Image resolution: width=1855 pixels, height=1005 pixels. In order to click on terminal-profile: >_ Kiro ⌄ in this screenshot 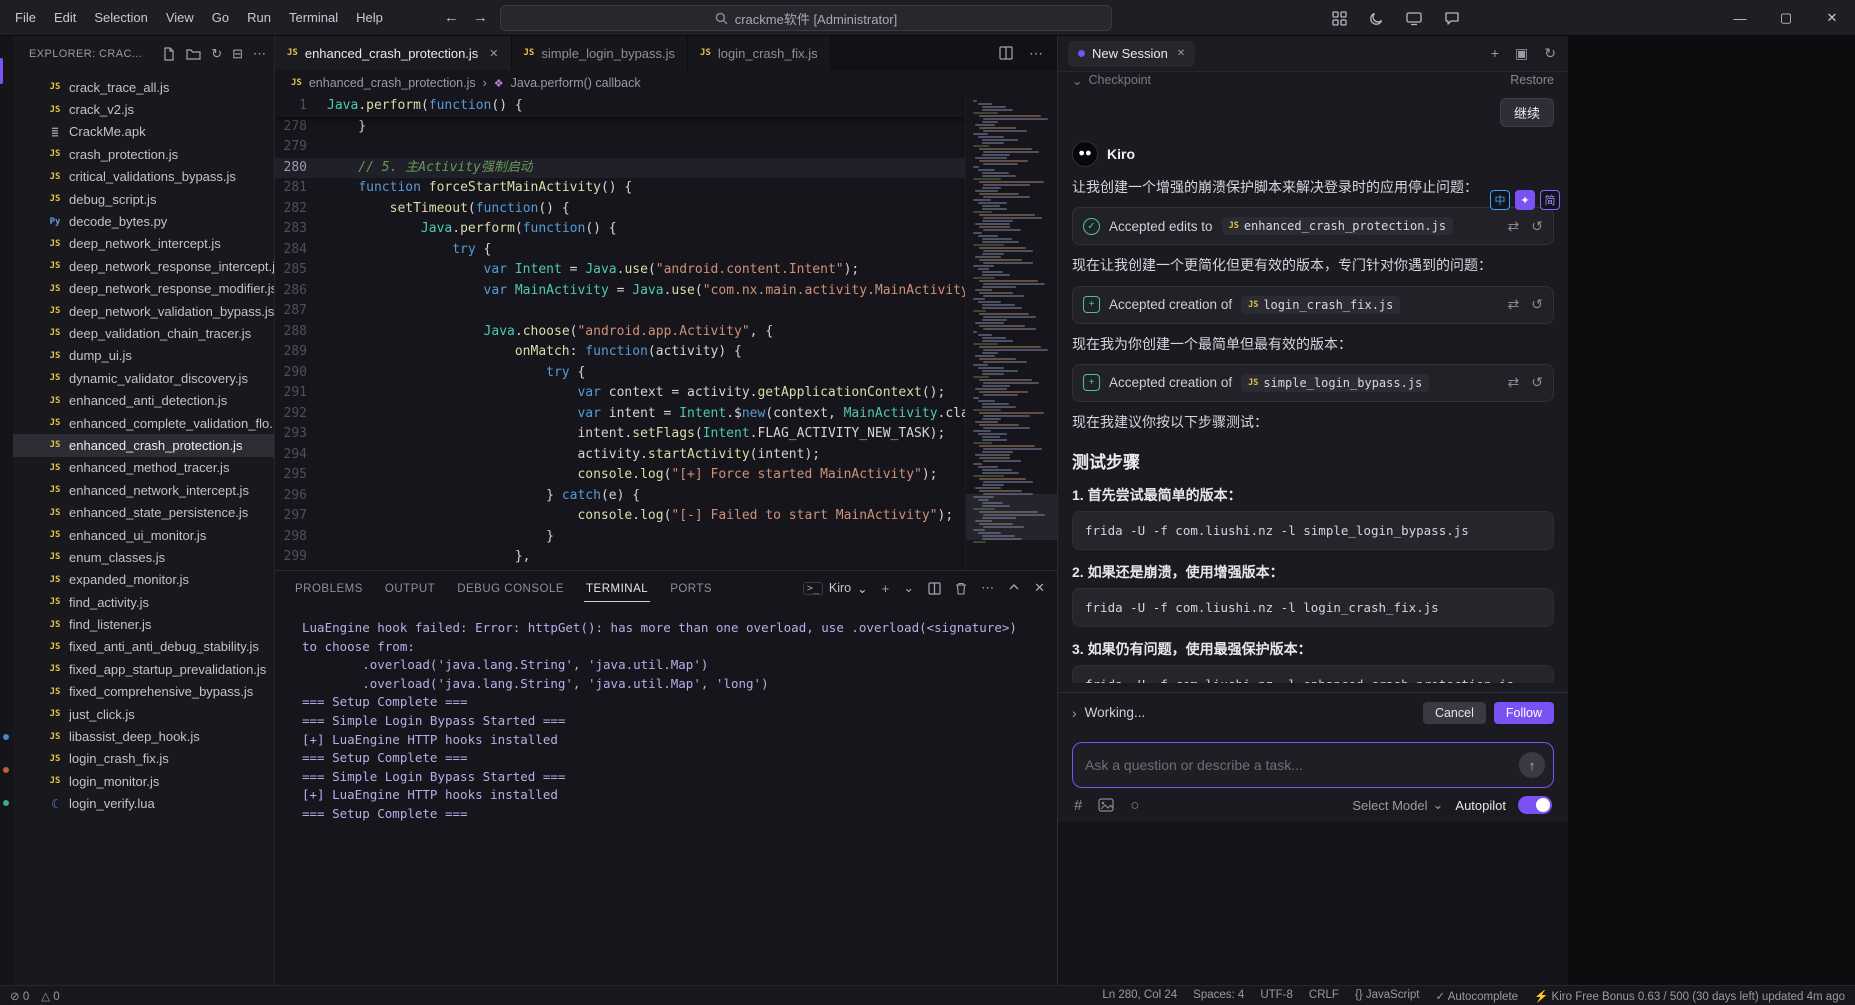, I will do `click(835, 588)`.